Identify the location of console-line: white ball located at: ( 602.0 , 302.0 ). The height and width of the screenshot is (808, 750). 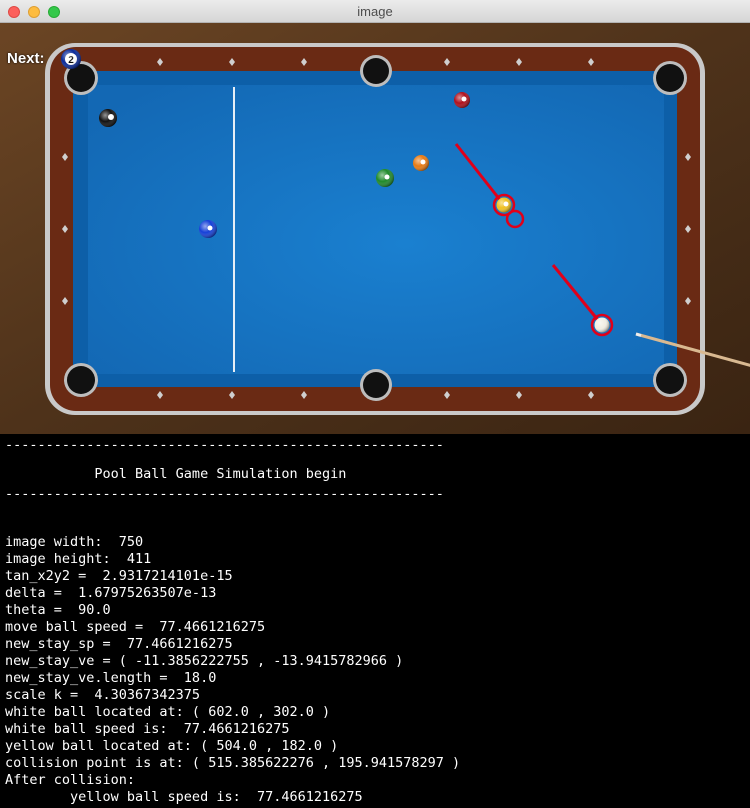
(168, 712).